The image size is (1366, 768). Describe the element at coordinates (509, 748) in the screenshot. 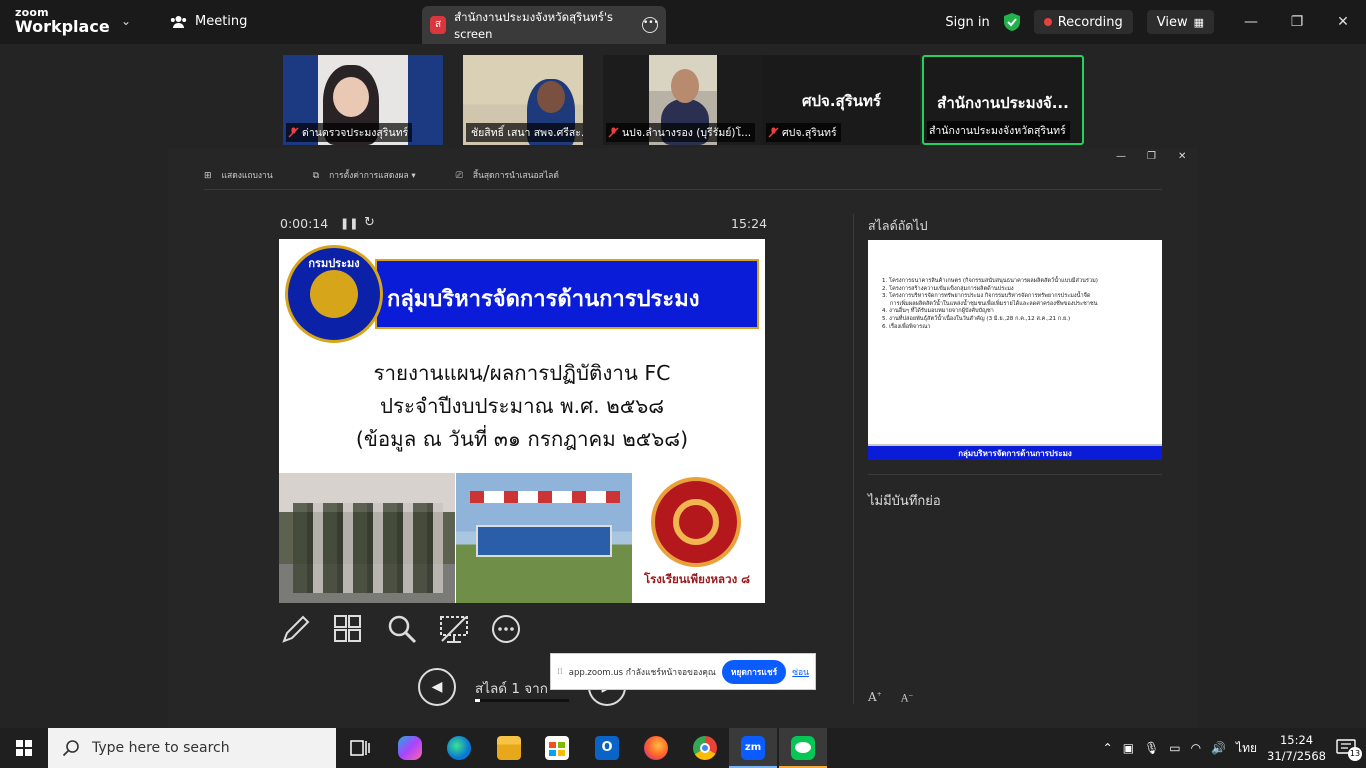

I see `file-explorer-icon` at that location.